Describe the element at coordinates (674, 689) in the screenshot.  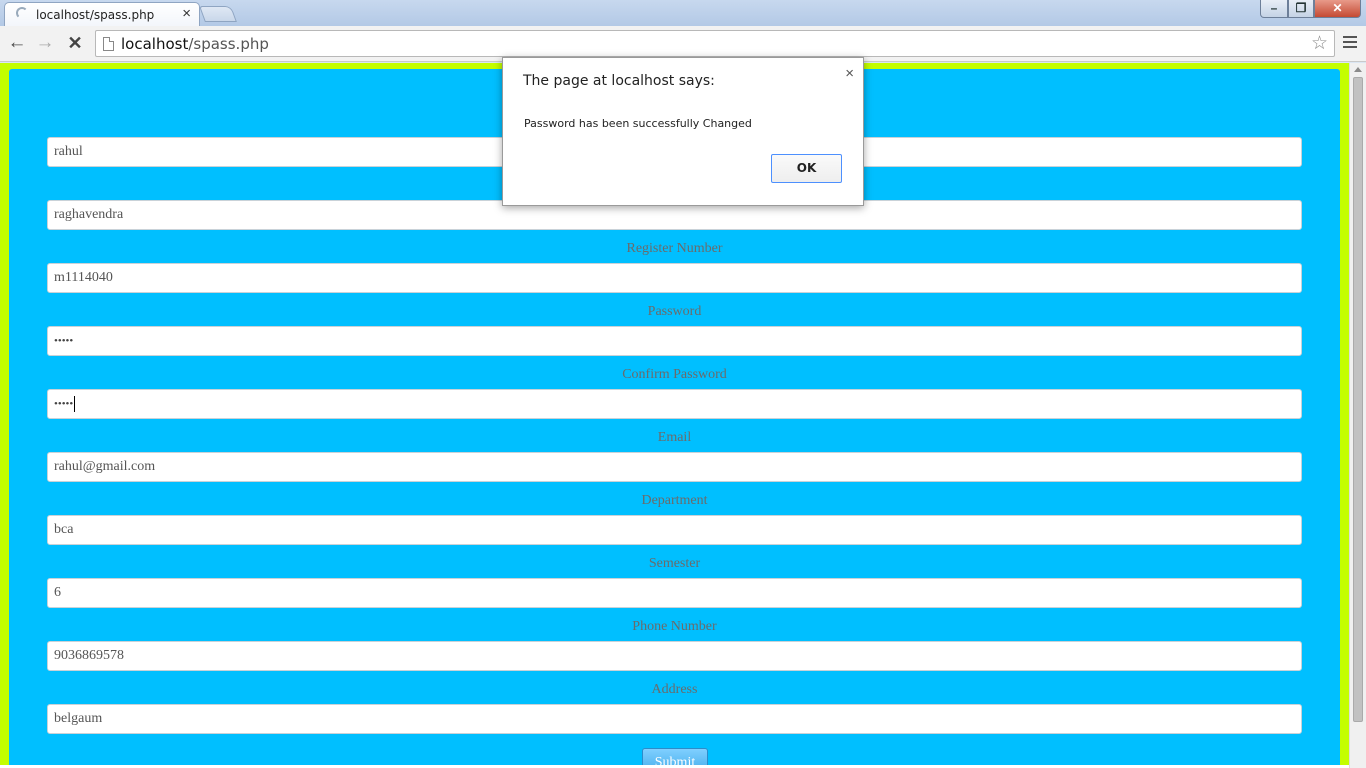
I see `address-label: Address` at that location.